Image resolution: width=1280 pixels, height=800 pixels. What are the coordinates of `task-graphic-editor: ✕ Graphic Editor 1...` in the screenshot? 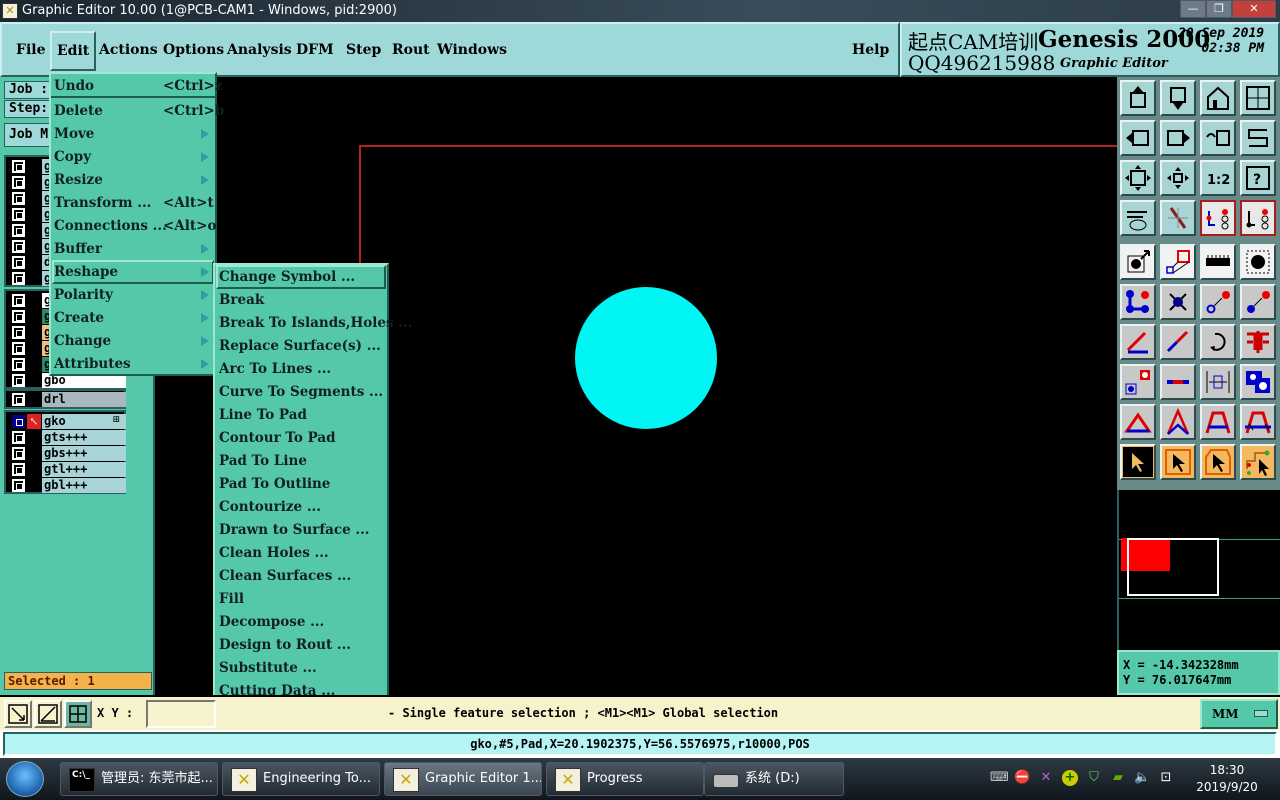 It's located at (463, 779).